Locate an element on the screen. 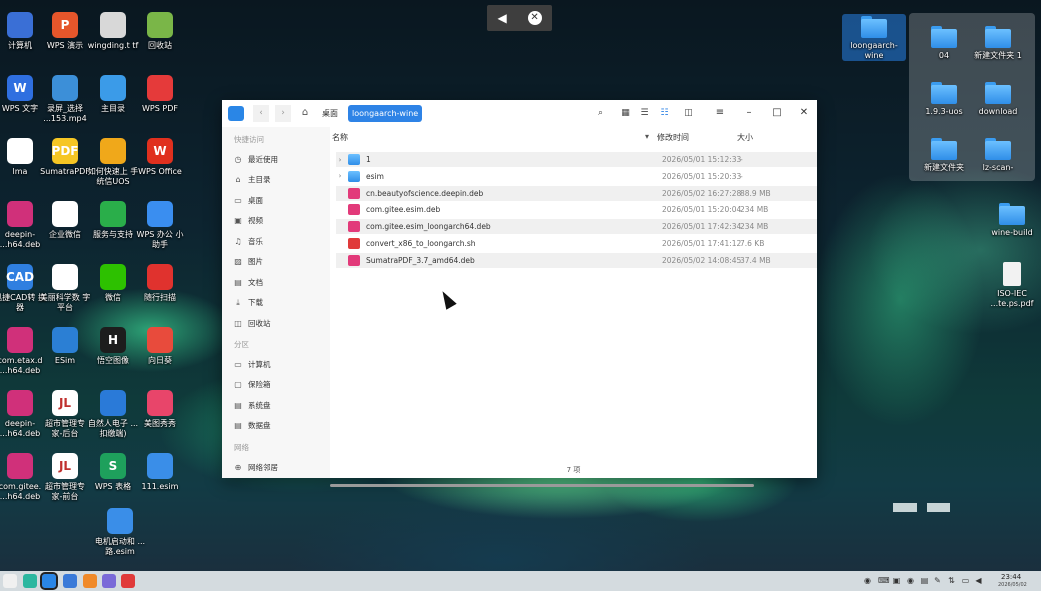 This screenshot has width=1041, height=591. launcher-icon is located at coordinates (10, 581).